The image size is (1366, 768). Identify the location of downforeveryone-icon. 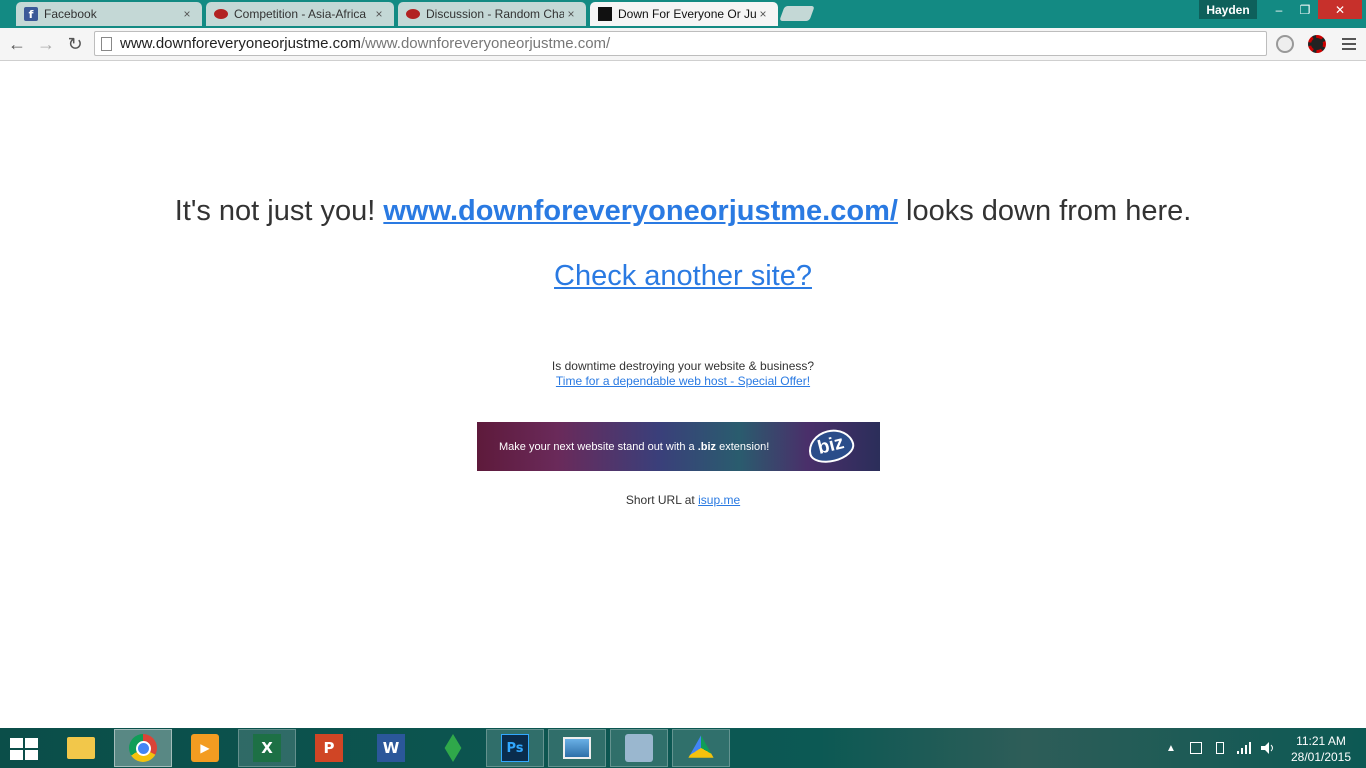
(605, 14).